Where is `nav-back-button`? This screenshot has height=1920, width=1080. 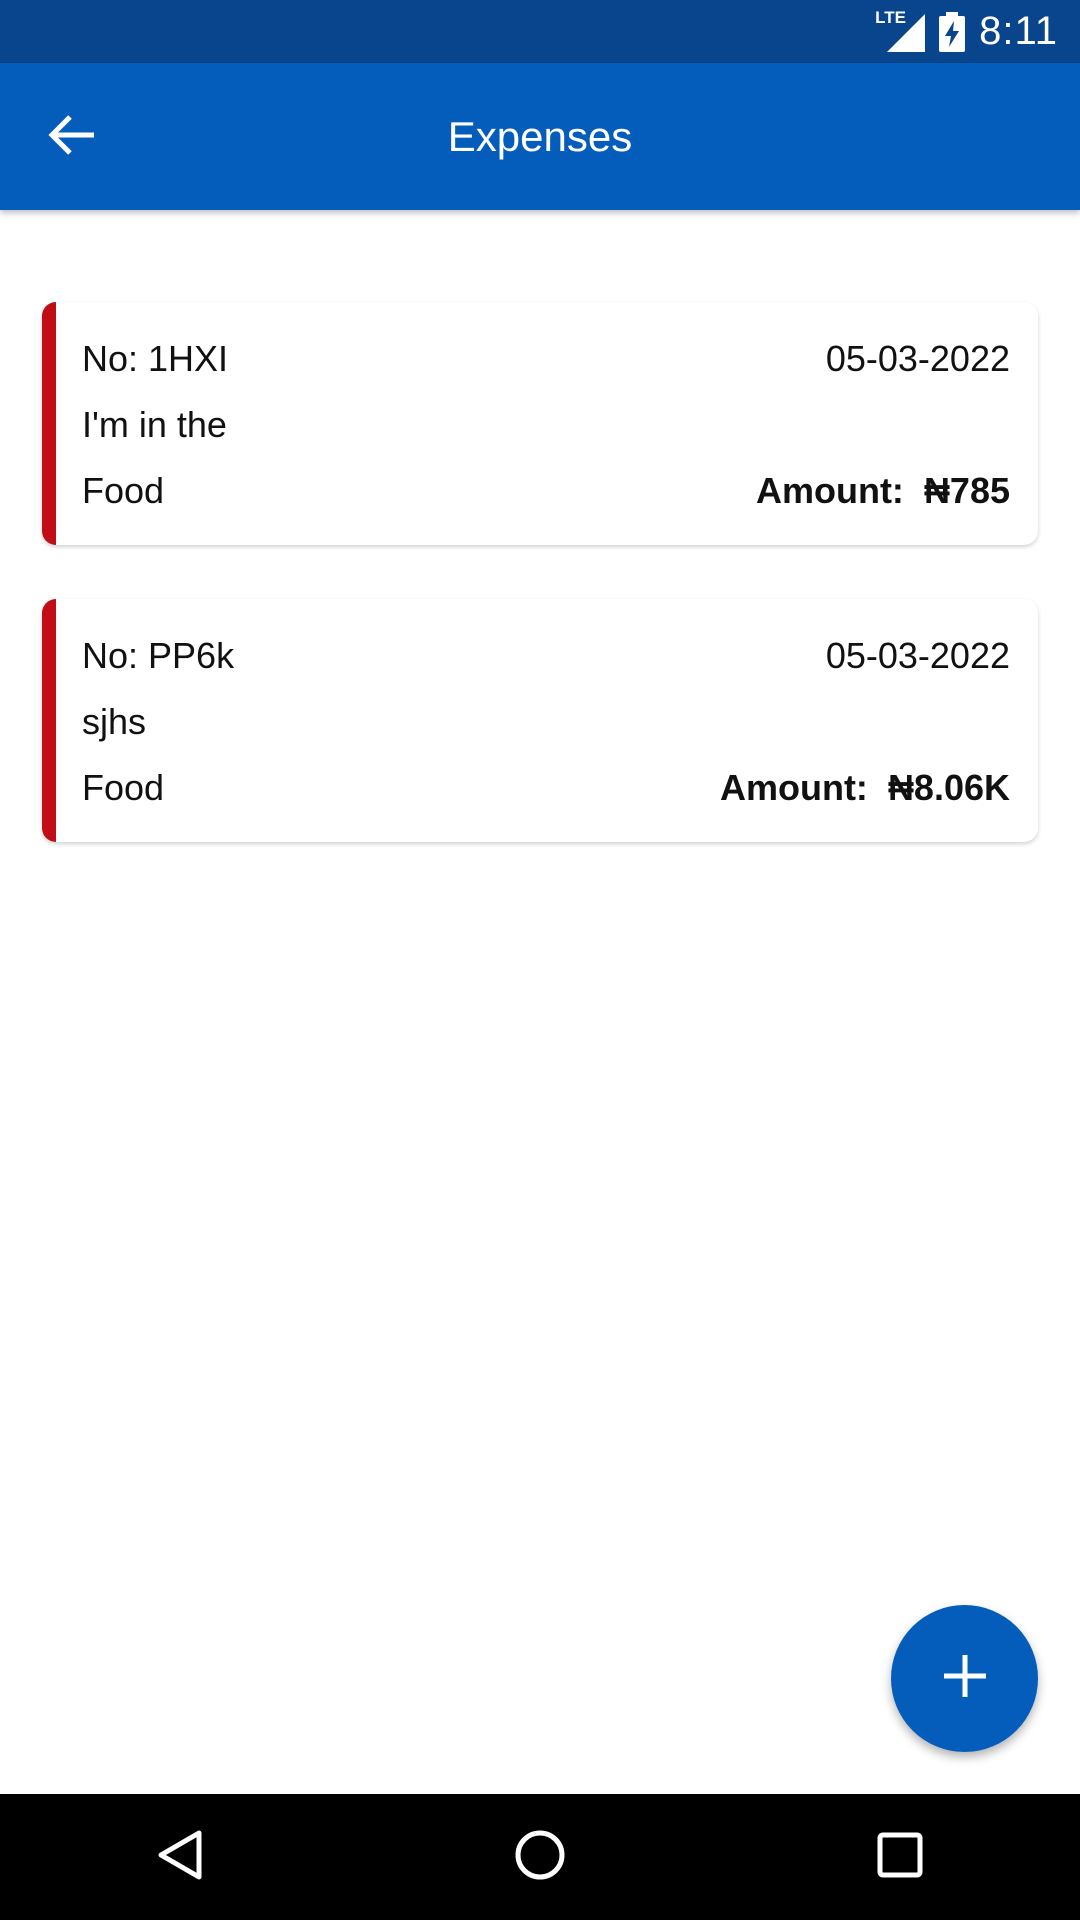 nav-back-button is located at coordinates (180, 1857).